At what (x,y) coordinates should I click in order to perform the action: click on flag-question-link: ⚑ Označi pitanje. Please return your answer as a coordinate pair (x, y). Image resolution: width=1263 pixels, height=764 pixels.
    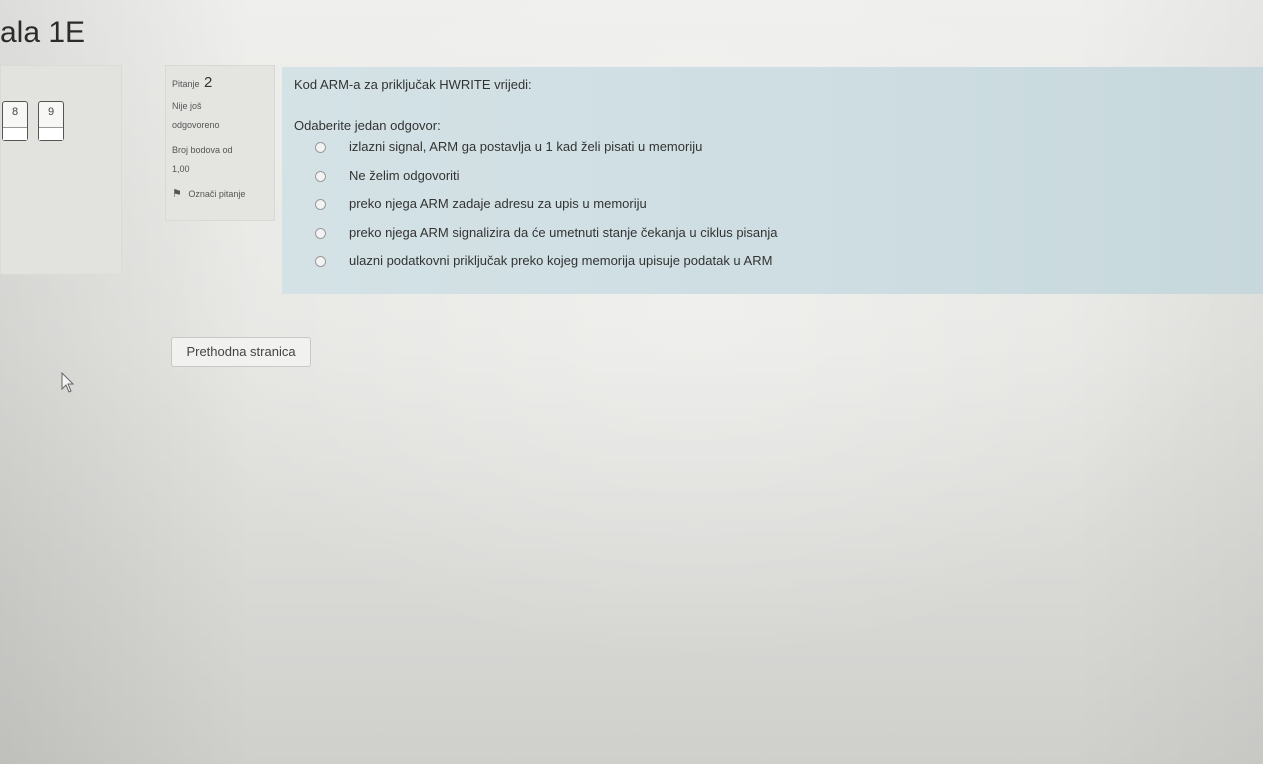
    Looking at the image, I should click on (220, 193).